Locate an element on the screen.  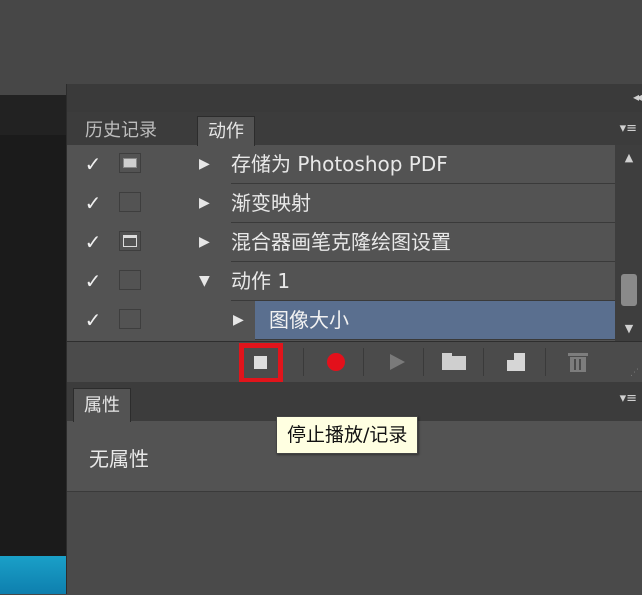
scroll-down-icon: ▼ is located at coordinates (628, 328).